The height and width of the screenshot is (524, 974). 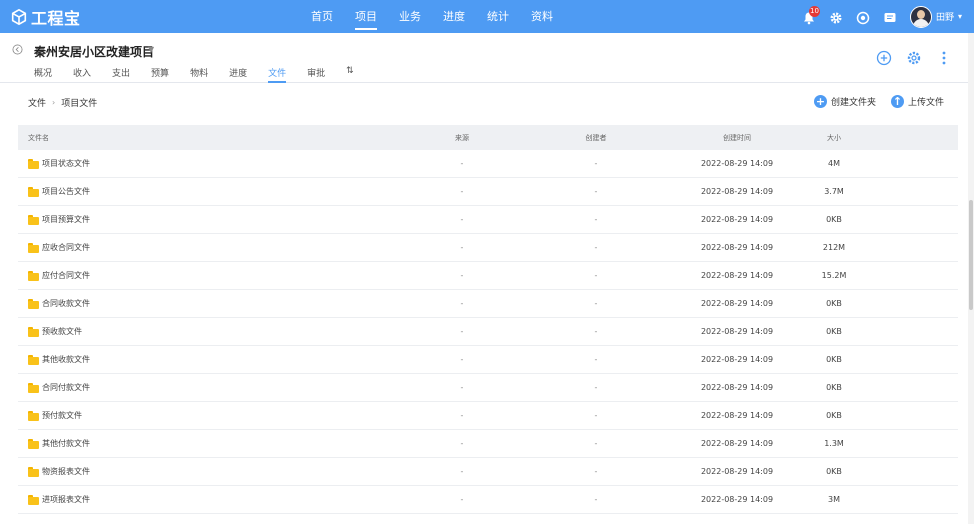 What do you see at coordinates (542, 16) in the screenshot?
I see `nav-item-documents: 资料` at bounding box center [542, 16].